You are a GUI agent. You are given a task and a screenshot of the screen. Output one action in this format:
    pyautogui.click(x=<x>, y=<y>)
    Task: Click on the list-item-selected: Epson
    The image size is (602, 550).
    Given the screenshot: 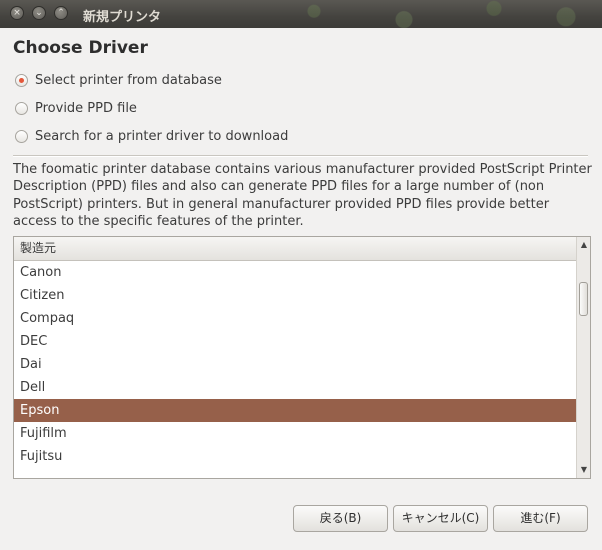 What is the action you would take?
    pyautogui.click(x=295, y=410)
    